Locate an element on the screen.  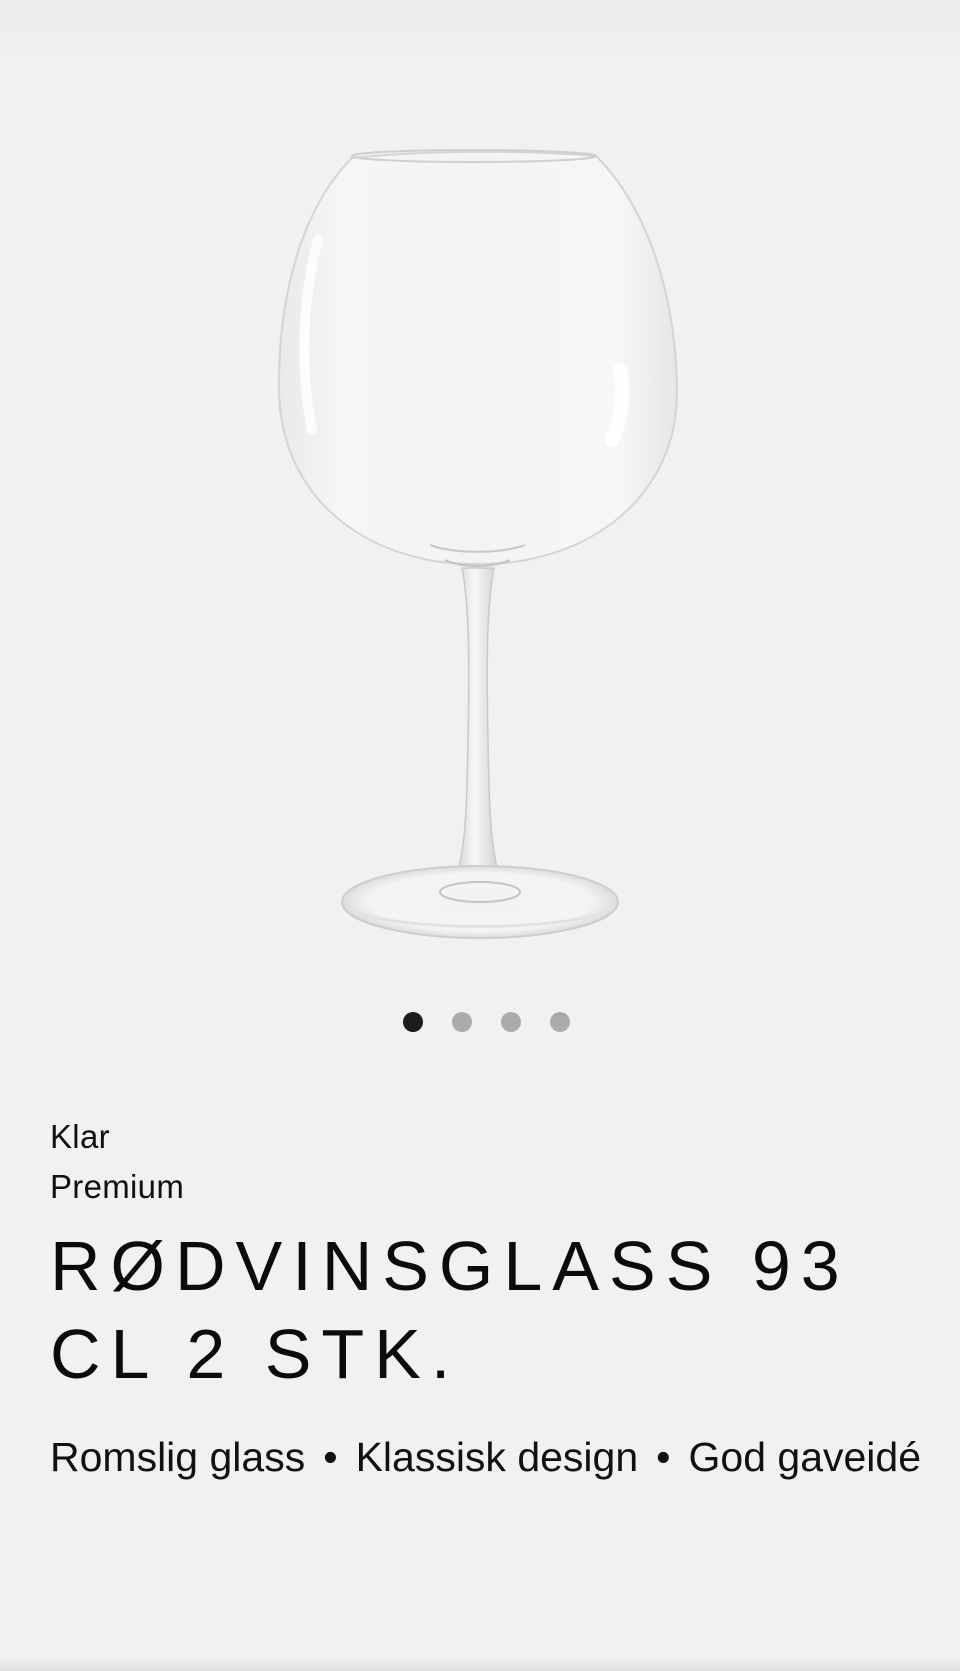
feature-3: God gaveidé is located at coordinates (805, 1457).